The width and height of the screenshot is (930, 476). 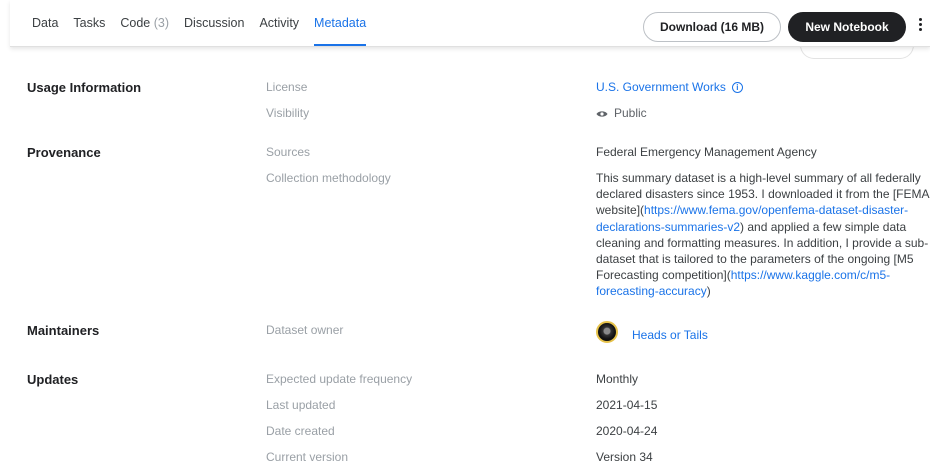 What do you see at coordinates (305, 330) in the screenshot?
I see `owner-label: Dataset owner` at bounding box center [305, 330].